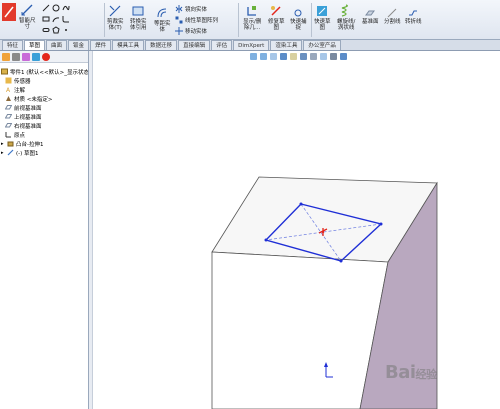 Image resolution: width=500 pixels, height=409 pixels. I want to click on watermark: Bai经验, so click(411, 372).